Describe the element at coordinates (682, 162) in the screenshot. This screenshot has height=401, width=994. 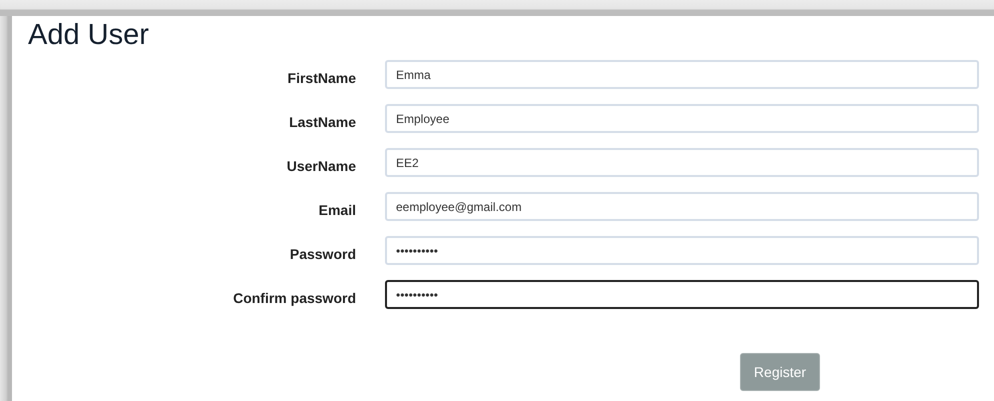
I see `input-field: EE2` at that location.